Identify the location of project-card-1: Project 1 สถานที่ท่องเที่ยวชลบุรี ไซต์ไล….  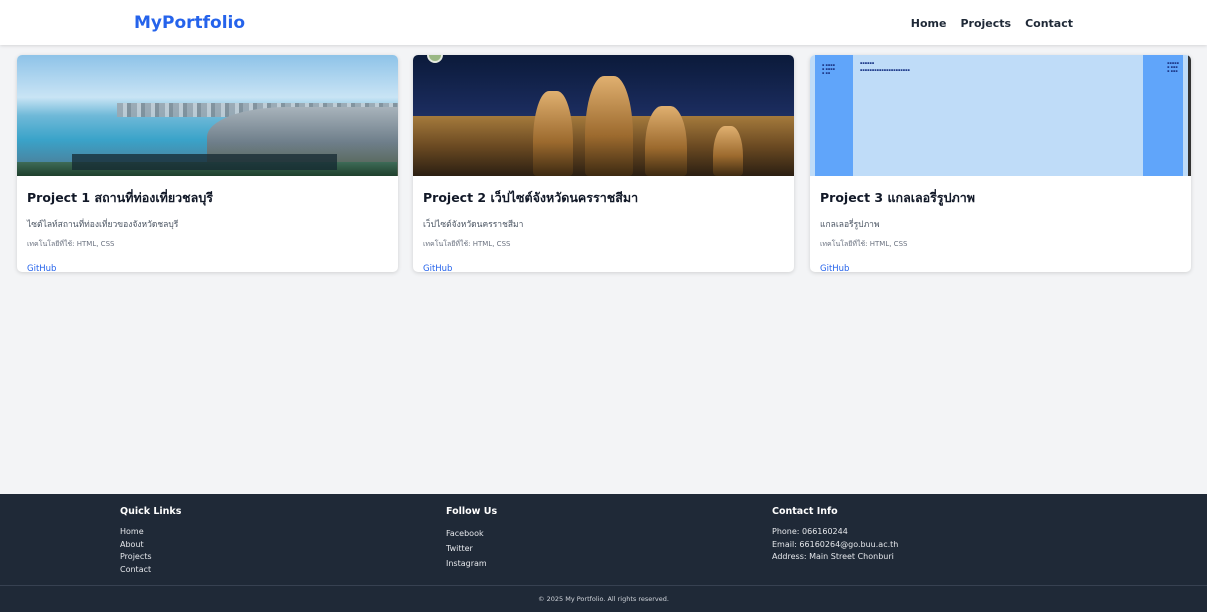
(207, 163).